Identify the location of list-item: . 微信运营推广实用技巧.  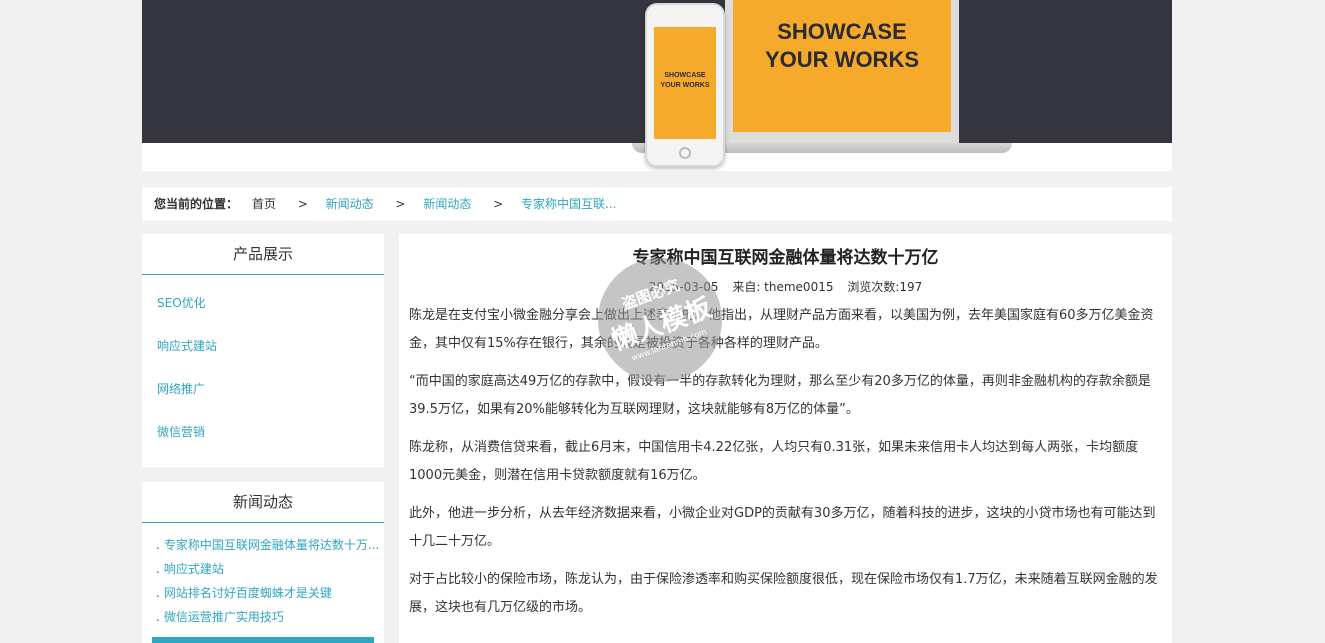
(268, 617).